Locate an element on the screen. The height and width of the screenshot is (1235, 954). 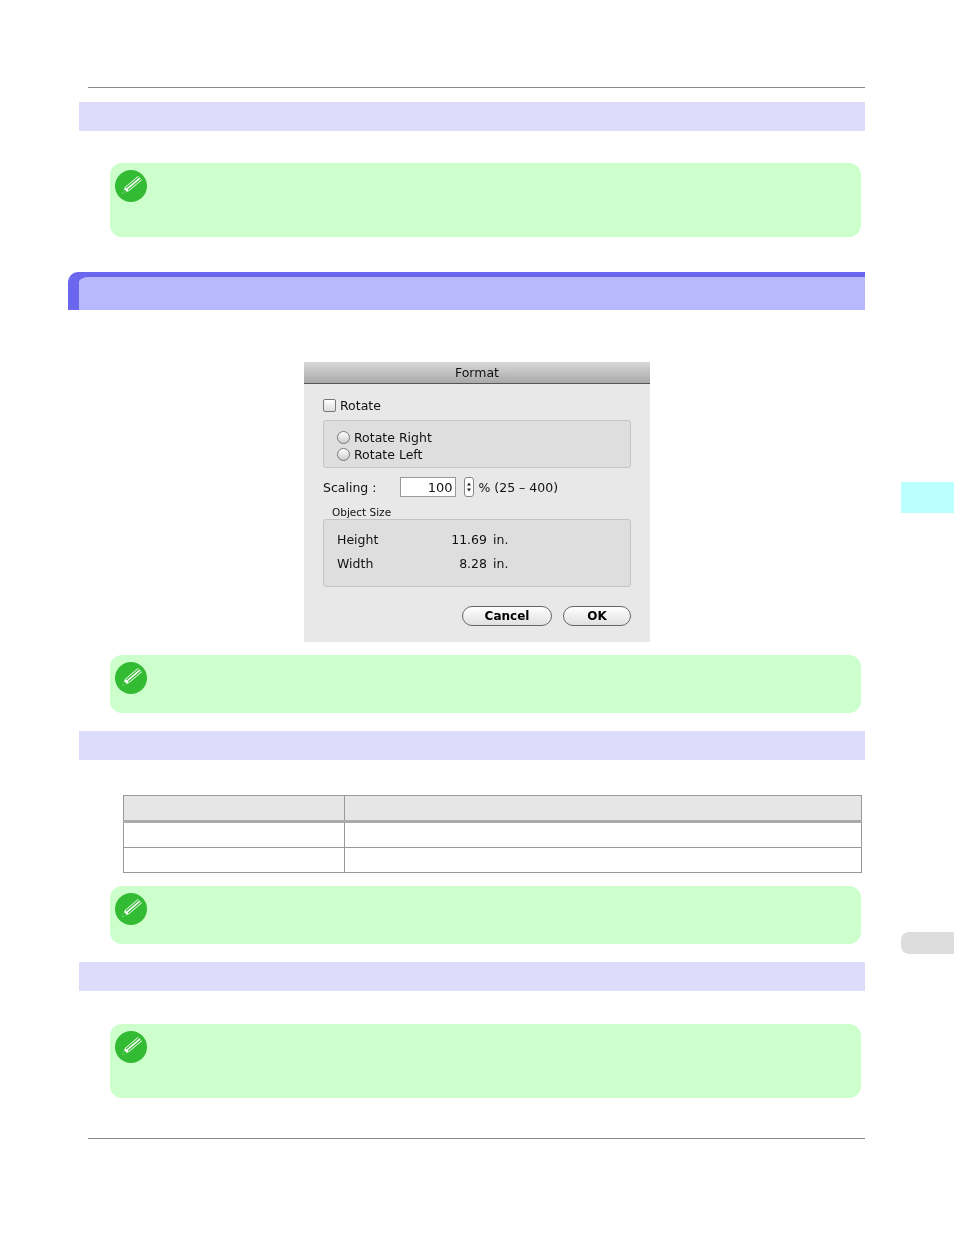
radio-label: Rotate Right is located at coordinates (393, 437).